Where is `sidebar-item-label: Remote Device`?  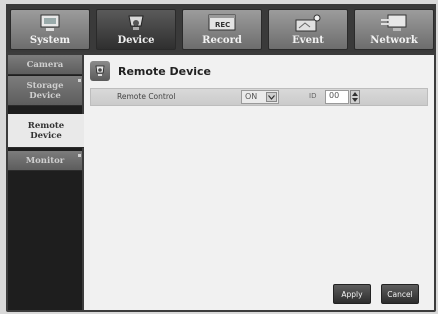 sidebar-item-label: Remote Device is located at coordinates (46, 130).